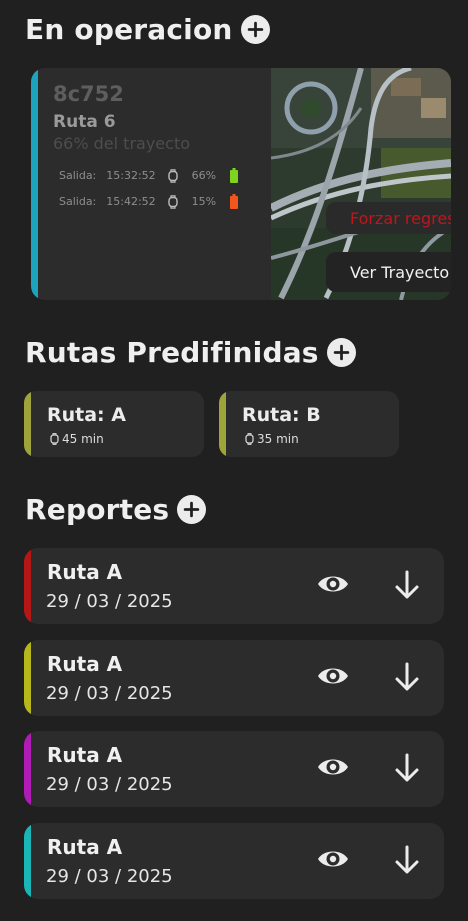  What do you see at coordinates (172, 352) in the screenshot?
I see `section-title-predefined-routes: Rutas Predifinidas` at bounding box center [172, 352].